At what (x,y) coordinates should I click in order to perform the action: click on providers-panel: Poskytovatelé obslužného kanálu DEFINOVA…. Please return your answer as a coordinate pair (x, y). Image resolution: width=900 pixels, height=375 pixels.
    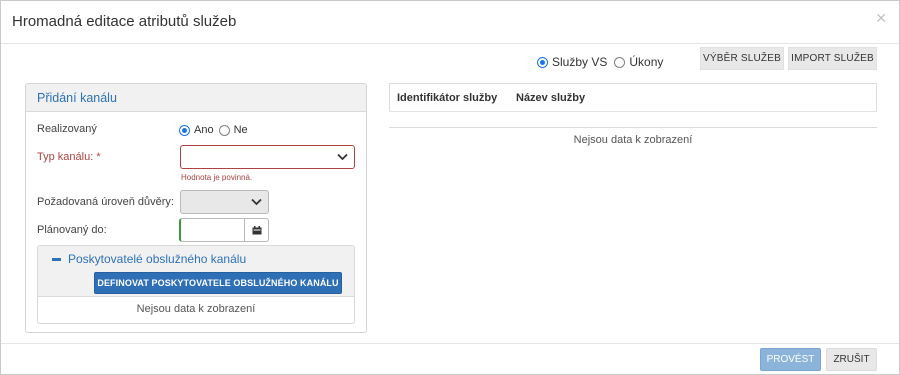
    Looking at the image, I should click on (196, 284).